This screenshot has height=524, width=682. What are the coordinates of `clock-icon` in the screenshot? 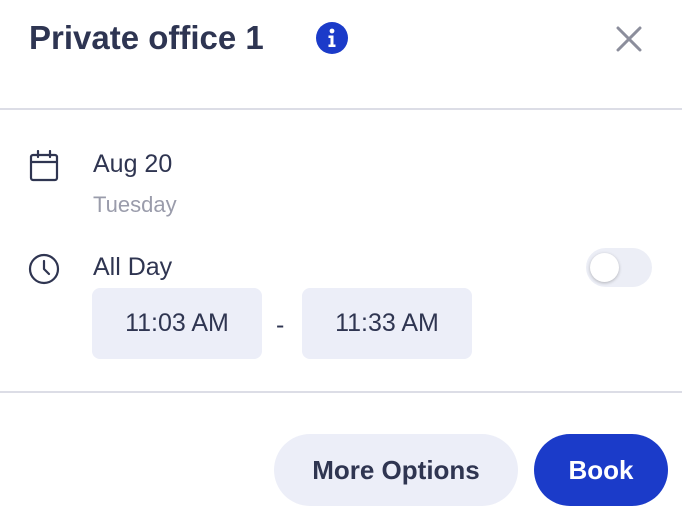 It's located at (44, 269).